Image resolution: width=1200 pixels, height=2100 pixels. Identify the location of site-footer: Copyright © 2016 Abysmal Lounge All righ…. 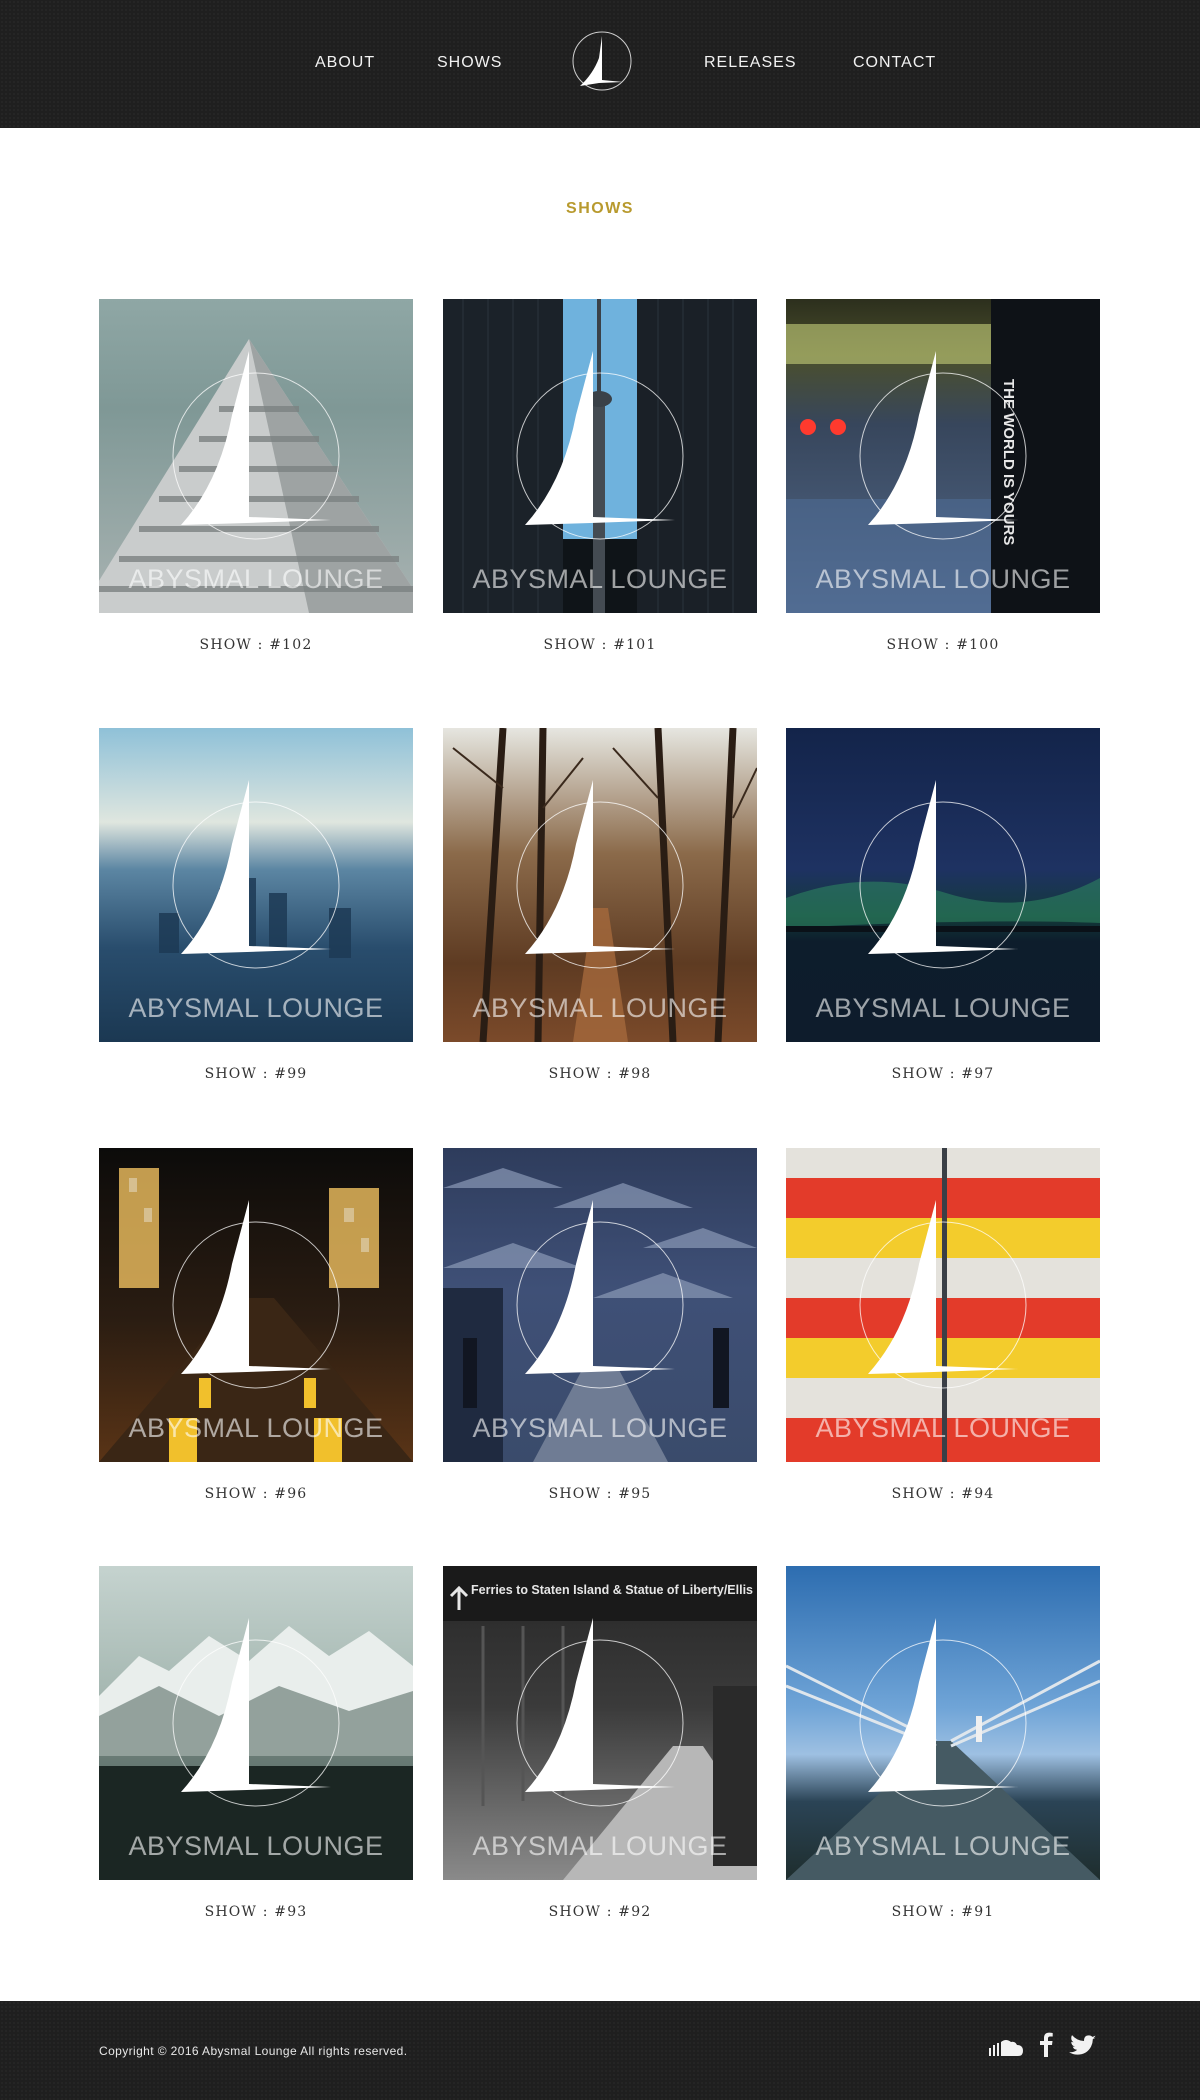
(600, 2050).